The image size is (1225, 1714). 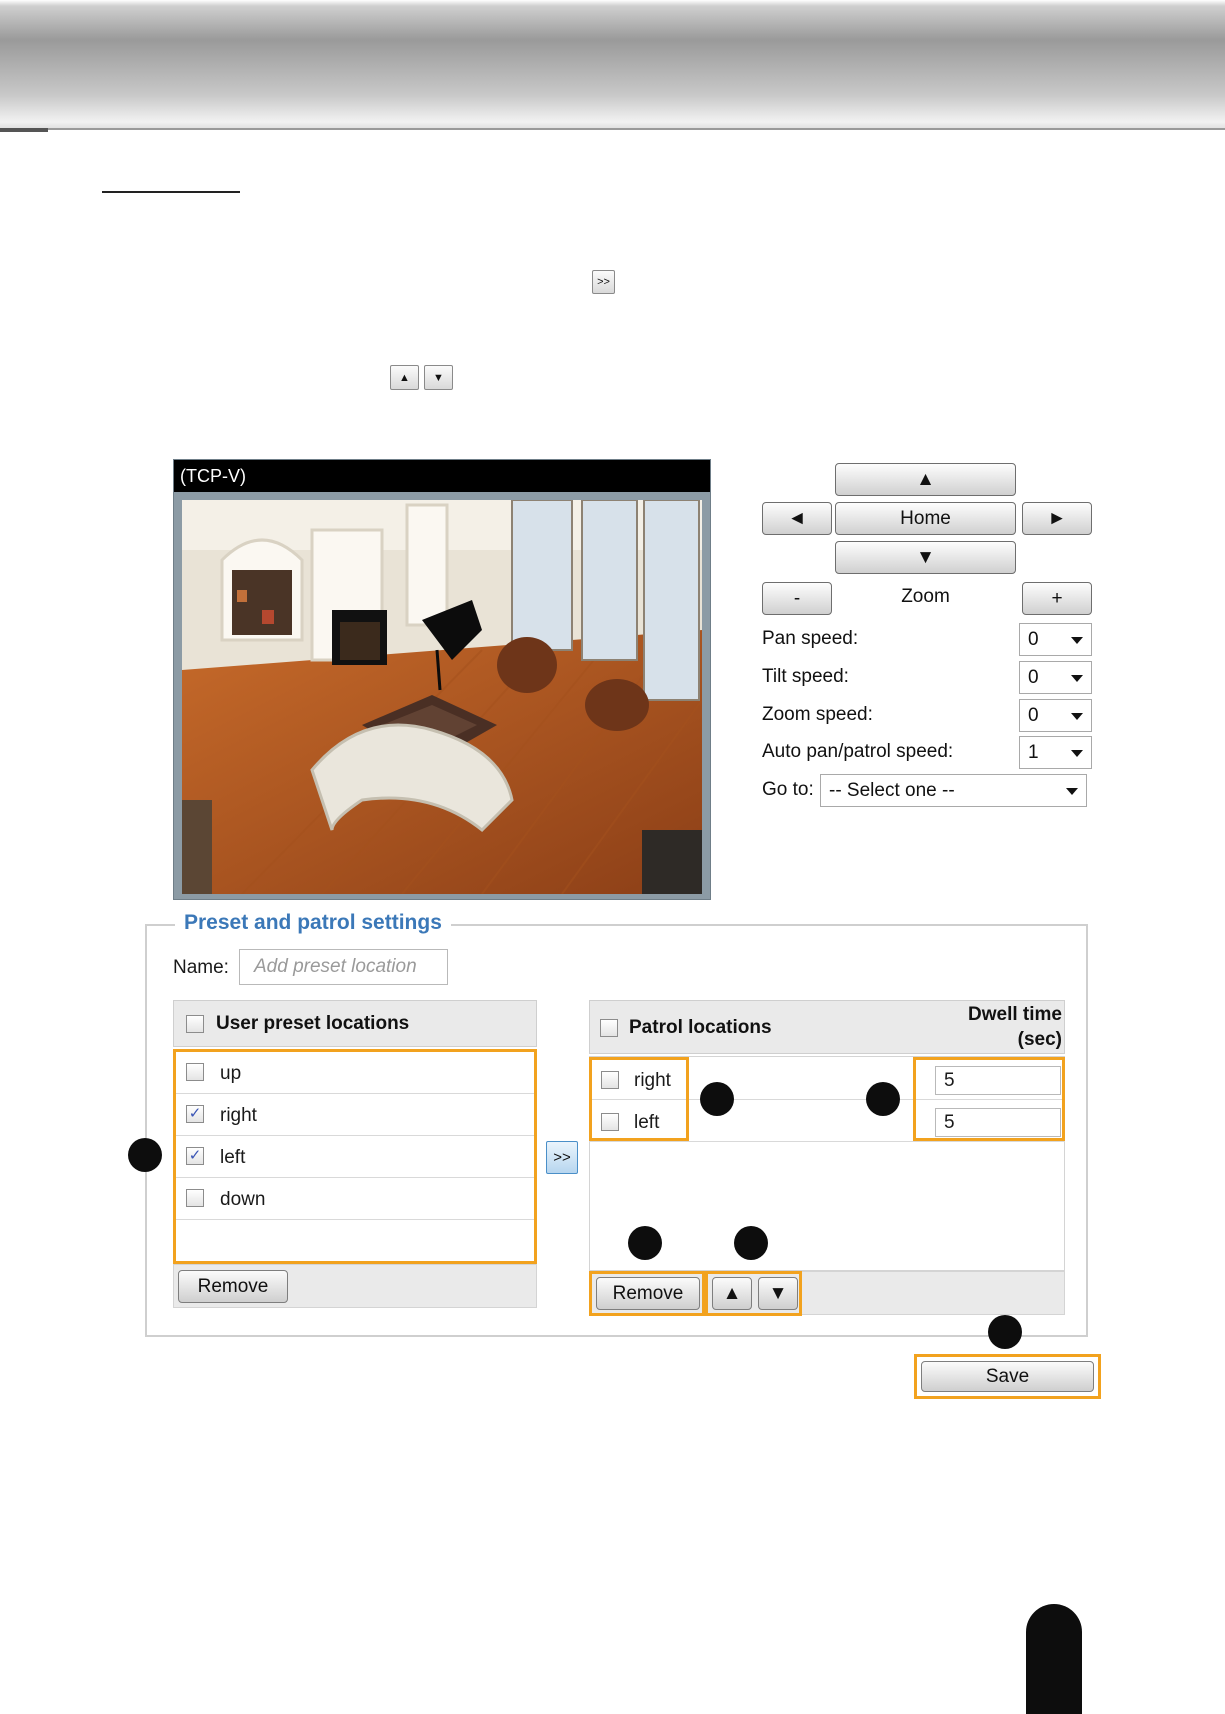 I want to click on living-room-image, so click(x=442, y=697).